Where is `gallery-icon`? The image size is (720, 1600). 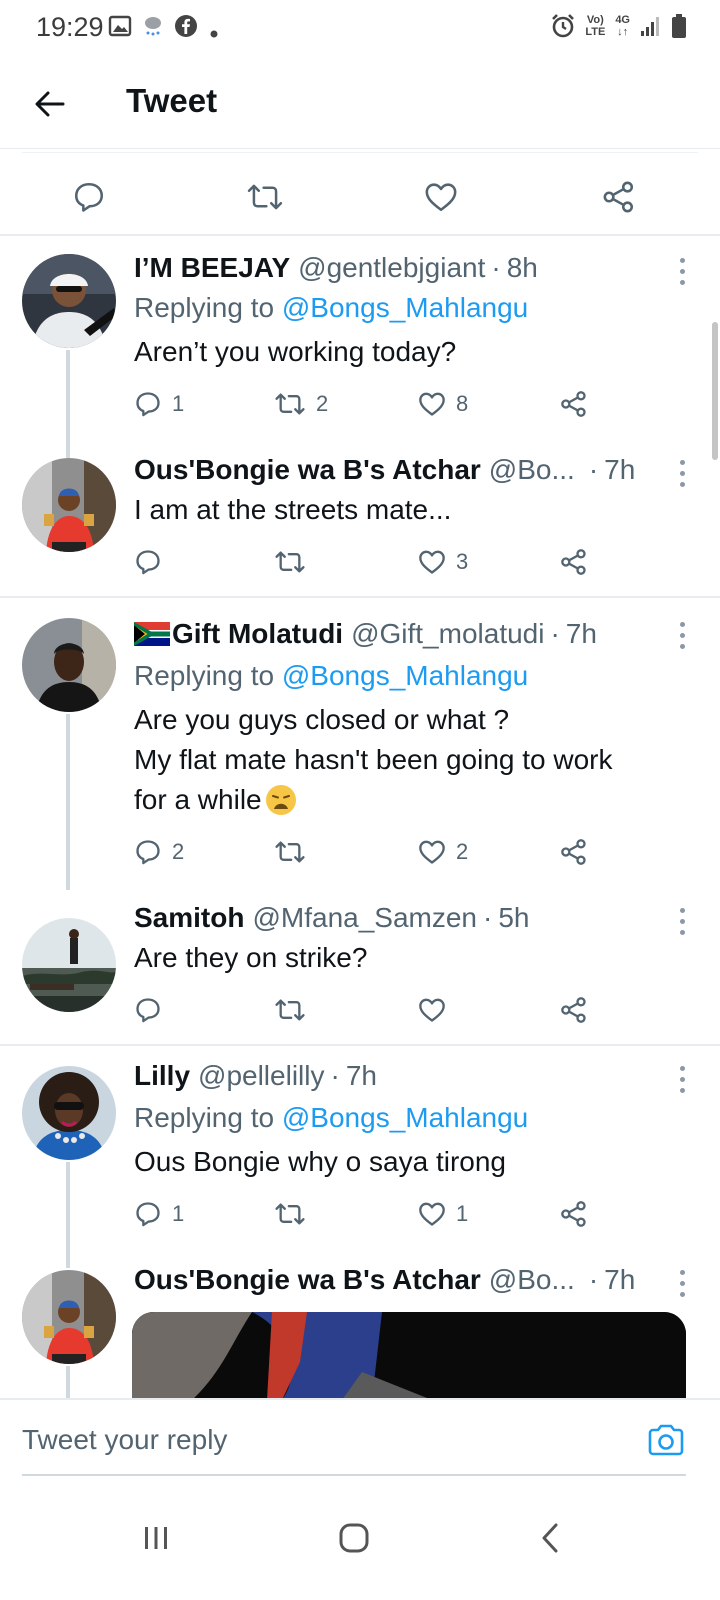 gallery-icon is located at coordinates (120, 26).